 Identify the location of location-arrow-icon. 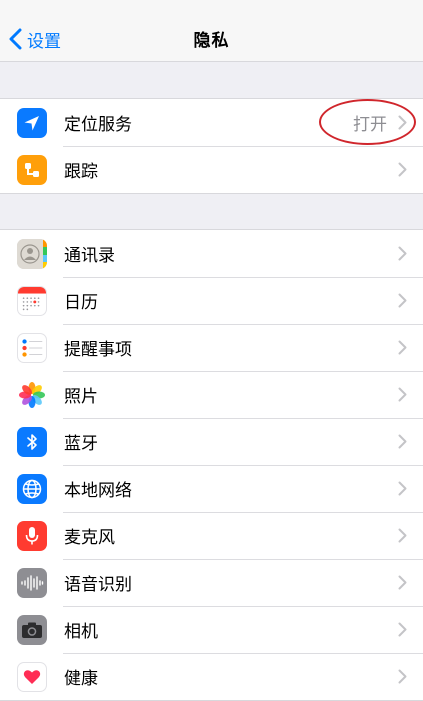
(32, 123).